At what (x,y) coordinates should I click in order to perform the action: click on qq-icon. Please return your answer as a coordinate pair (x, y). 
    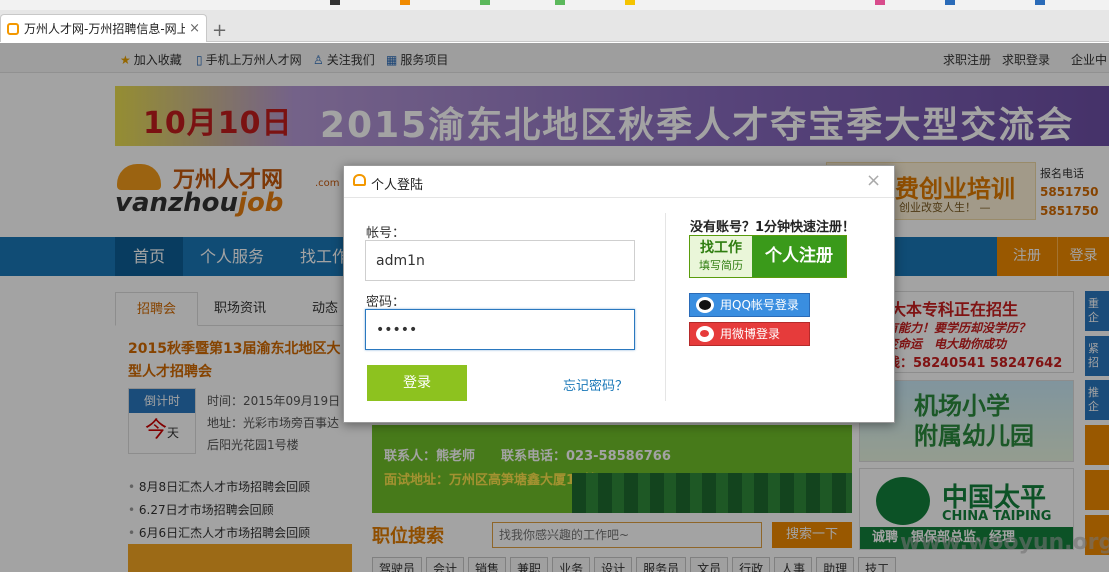
    Looking at the image, I should click on (705, 305).